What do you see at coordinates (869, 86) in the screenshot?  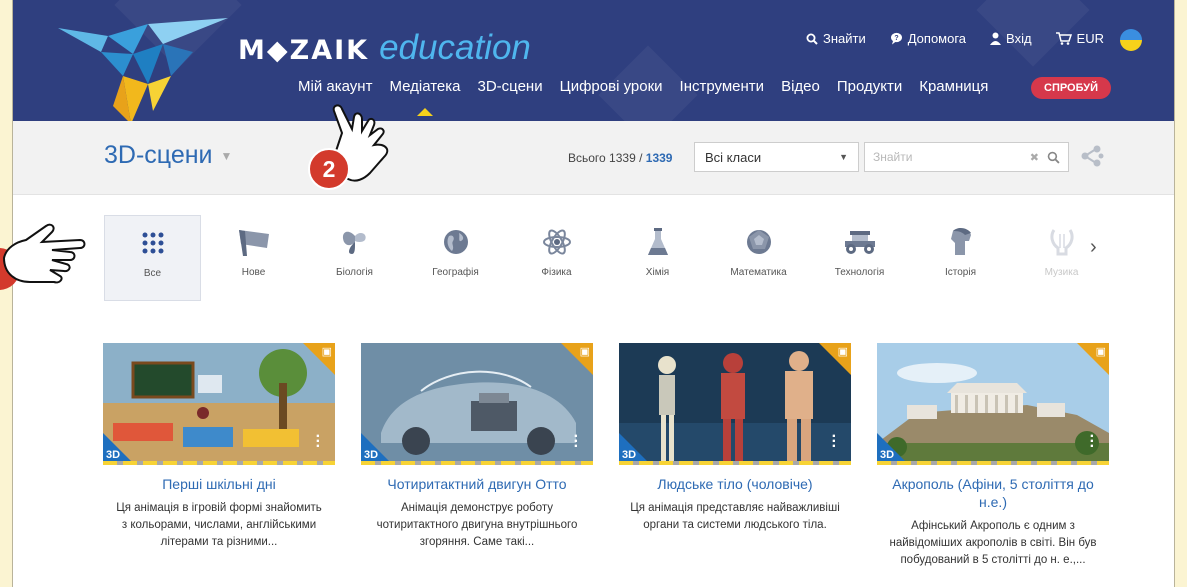 I see `nav-products: Продукти` at bounding box center [869, 86].